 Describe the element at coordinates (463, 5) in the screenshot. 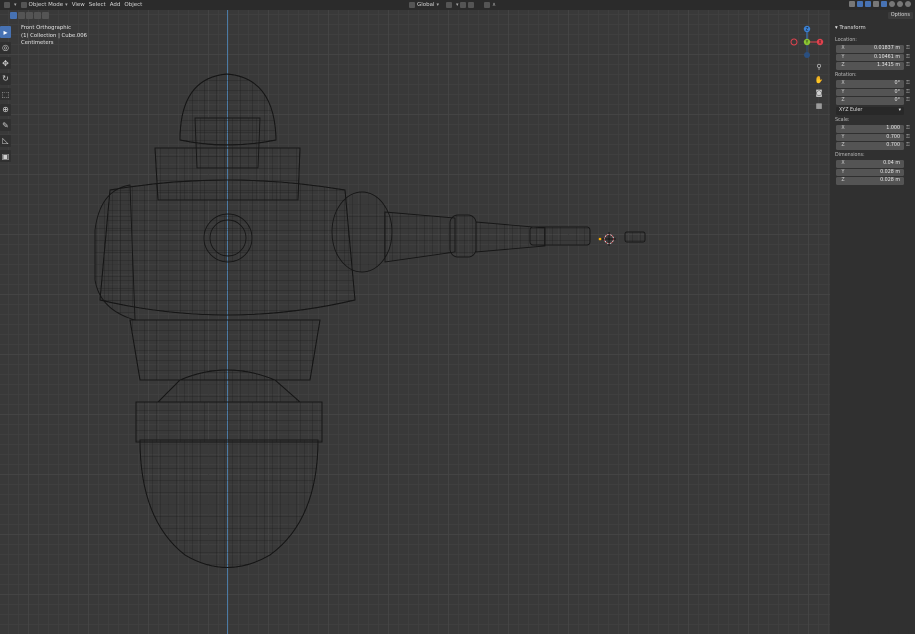

I see `snap-icon` at that location.